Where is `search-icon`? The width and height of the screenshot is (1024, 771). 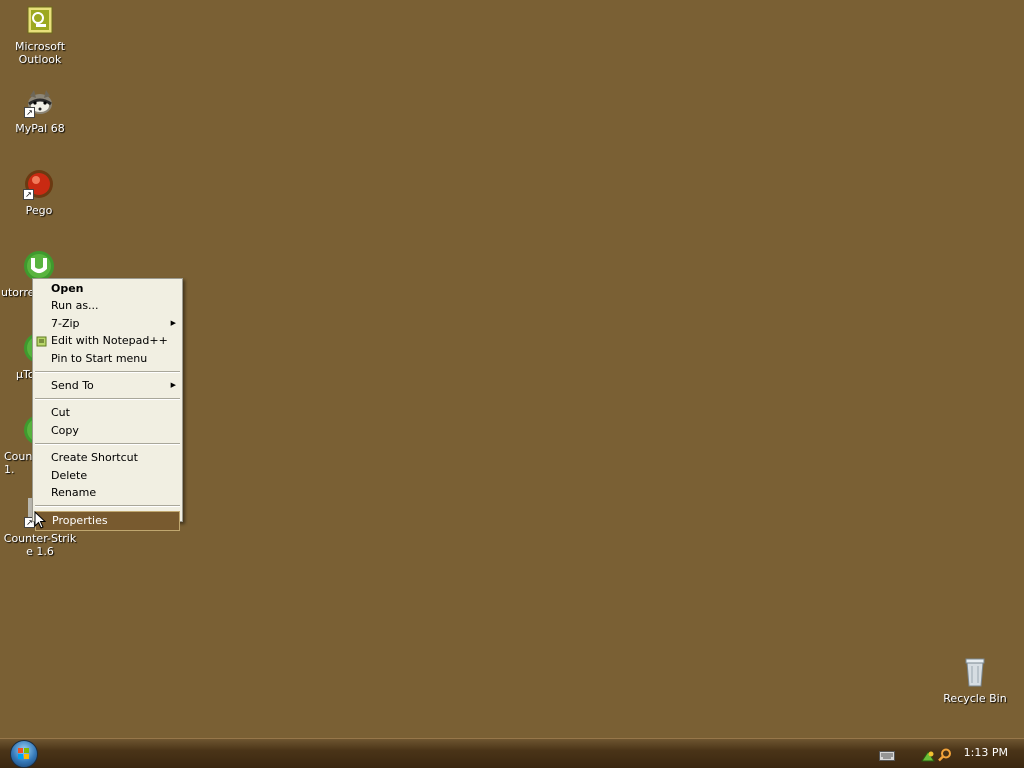 search-icon is located at coordinates (945, 754).